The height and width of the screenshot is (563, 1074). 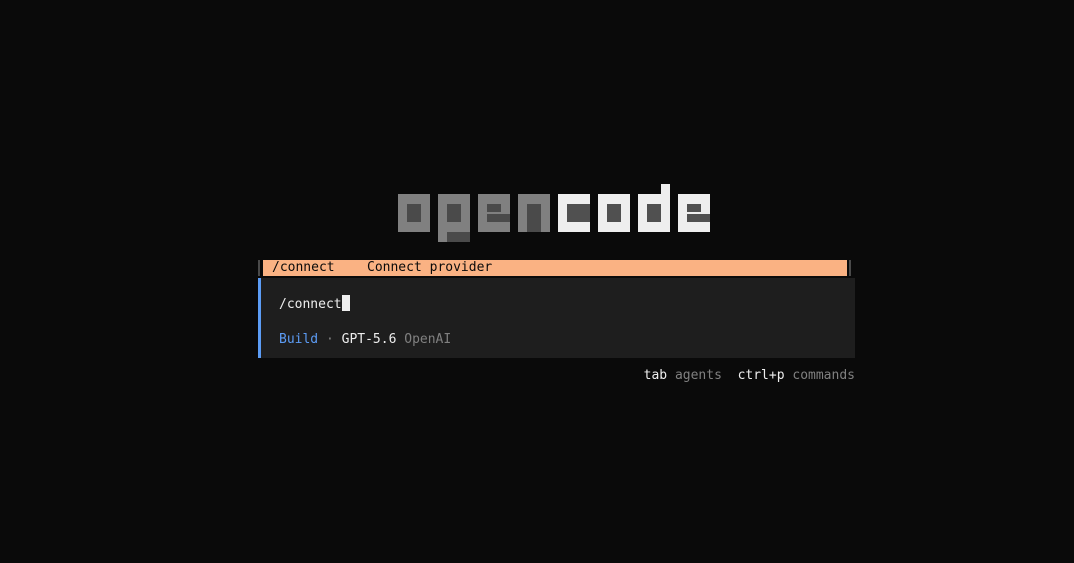 I want to click on hint-key-ctrl-p: ctrl+p, so click(x=761, y=375).